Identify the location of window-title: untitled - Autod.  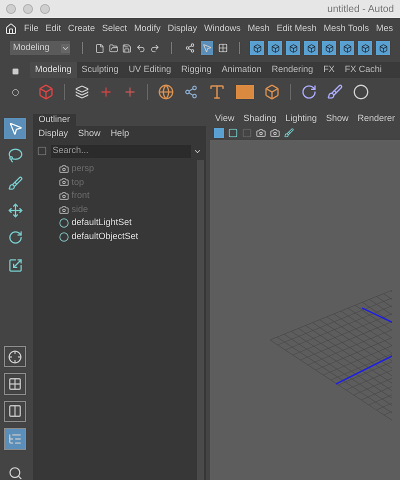
(360, 9).